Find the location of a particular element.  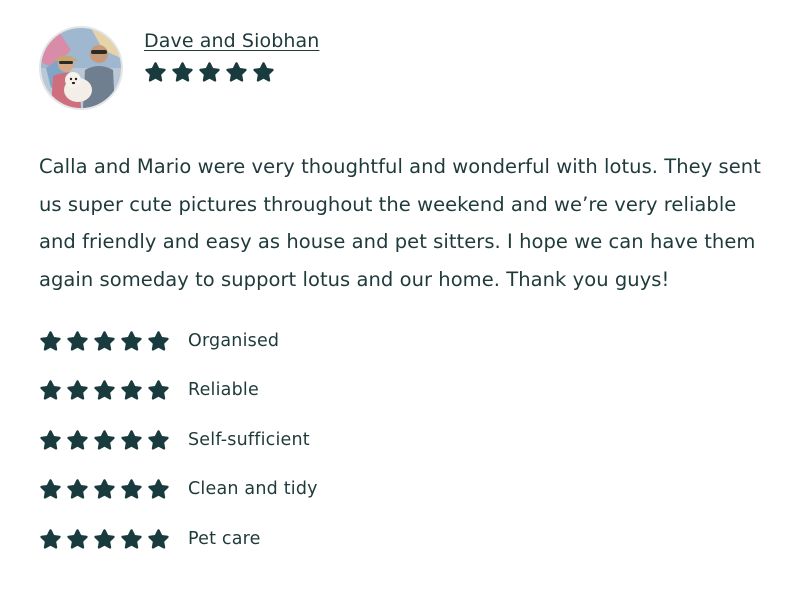

rating-row-reliable: Reliable is located at coordinates (404, 391).